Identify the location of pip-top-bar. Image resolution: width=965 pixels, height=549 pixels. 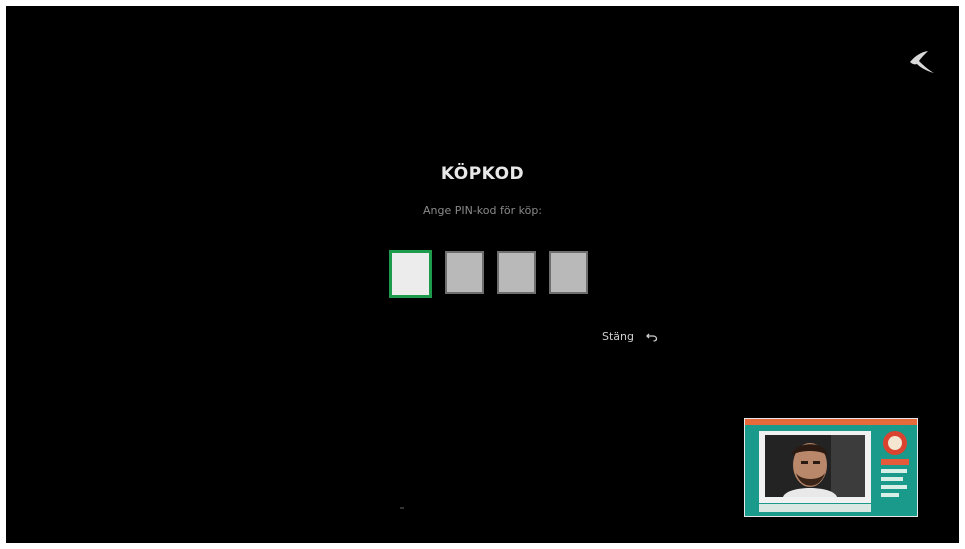
(831, 422).